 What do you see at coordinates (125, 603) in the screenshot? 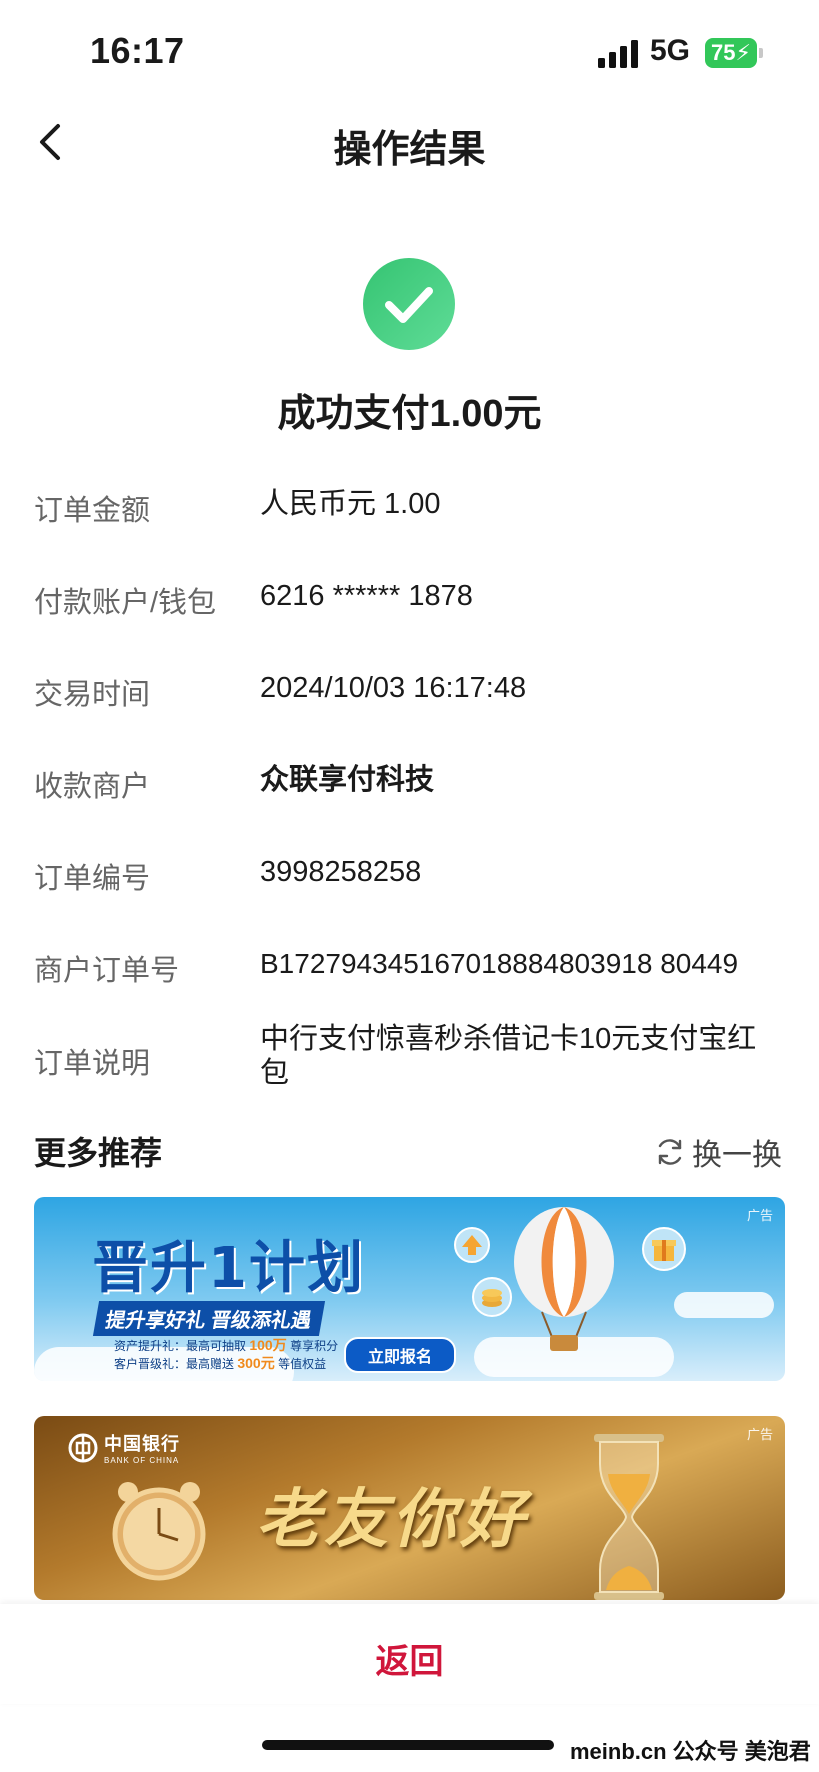
I see `detail-label-account: 付款账户/钱包` at bounding box center [125, 603].